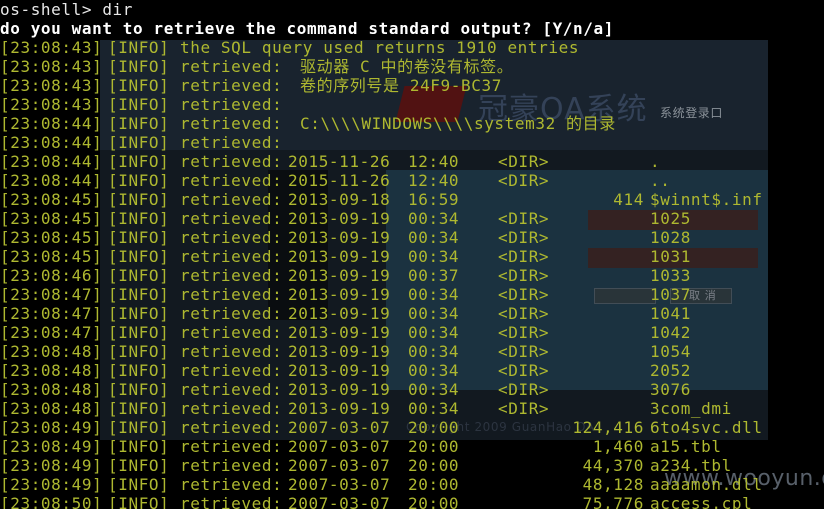  What do you see at coordinates (628, 199) in the screenshot?
I see `file-size: 414` at bounding box center [628, 199].